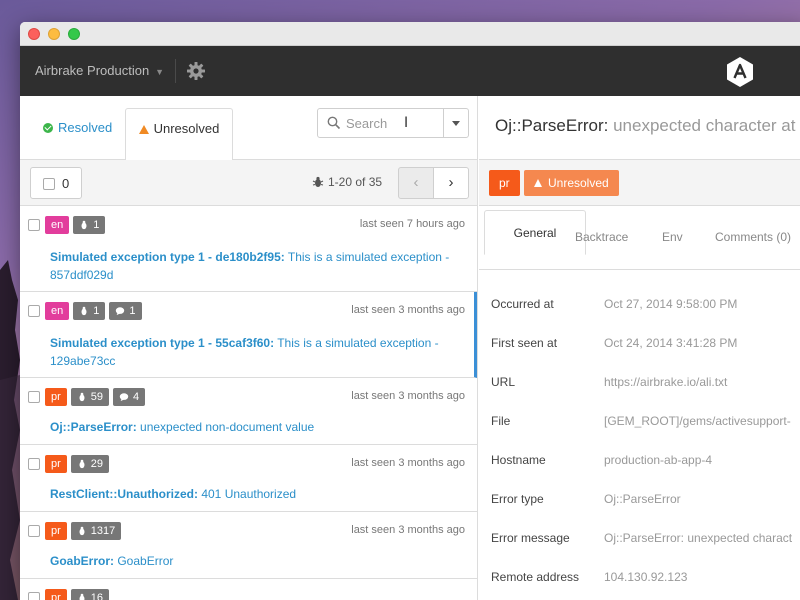 Image resolution: width=800 pixels, height=600 pixels. What do you see at coordinates (503, 382) in the screenshot?
I see `field-key: URL` at bounding box center [503, 382].